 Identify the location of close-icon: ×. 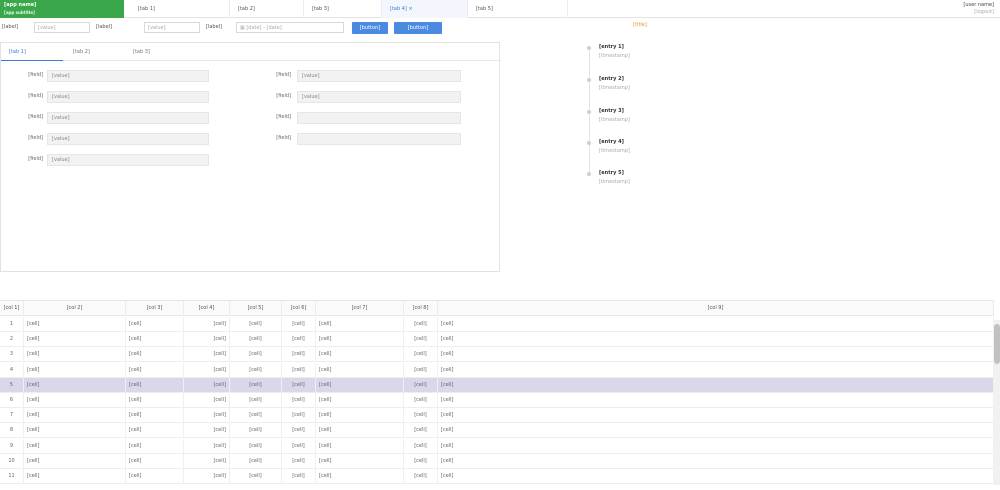
(410, 9).